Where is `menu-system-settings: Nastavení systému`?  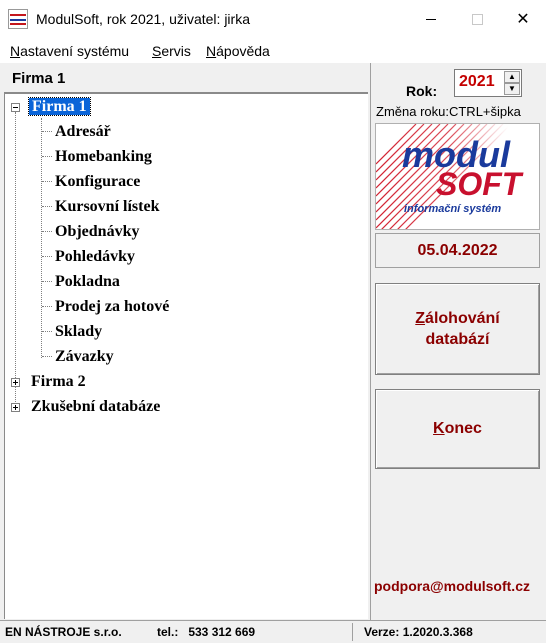 menu-system-settings: Nastavení systému is located at coordinates (69, 51).